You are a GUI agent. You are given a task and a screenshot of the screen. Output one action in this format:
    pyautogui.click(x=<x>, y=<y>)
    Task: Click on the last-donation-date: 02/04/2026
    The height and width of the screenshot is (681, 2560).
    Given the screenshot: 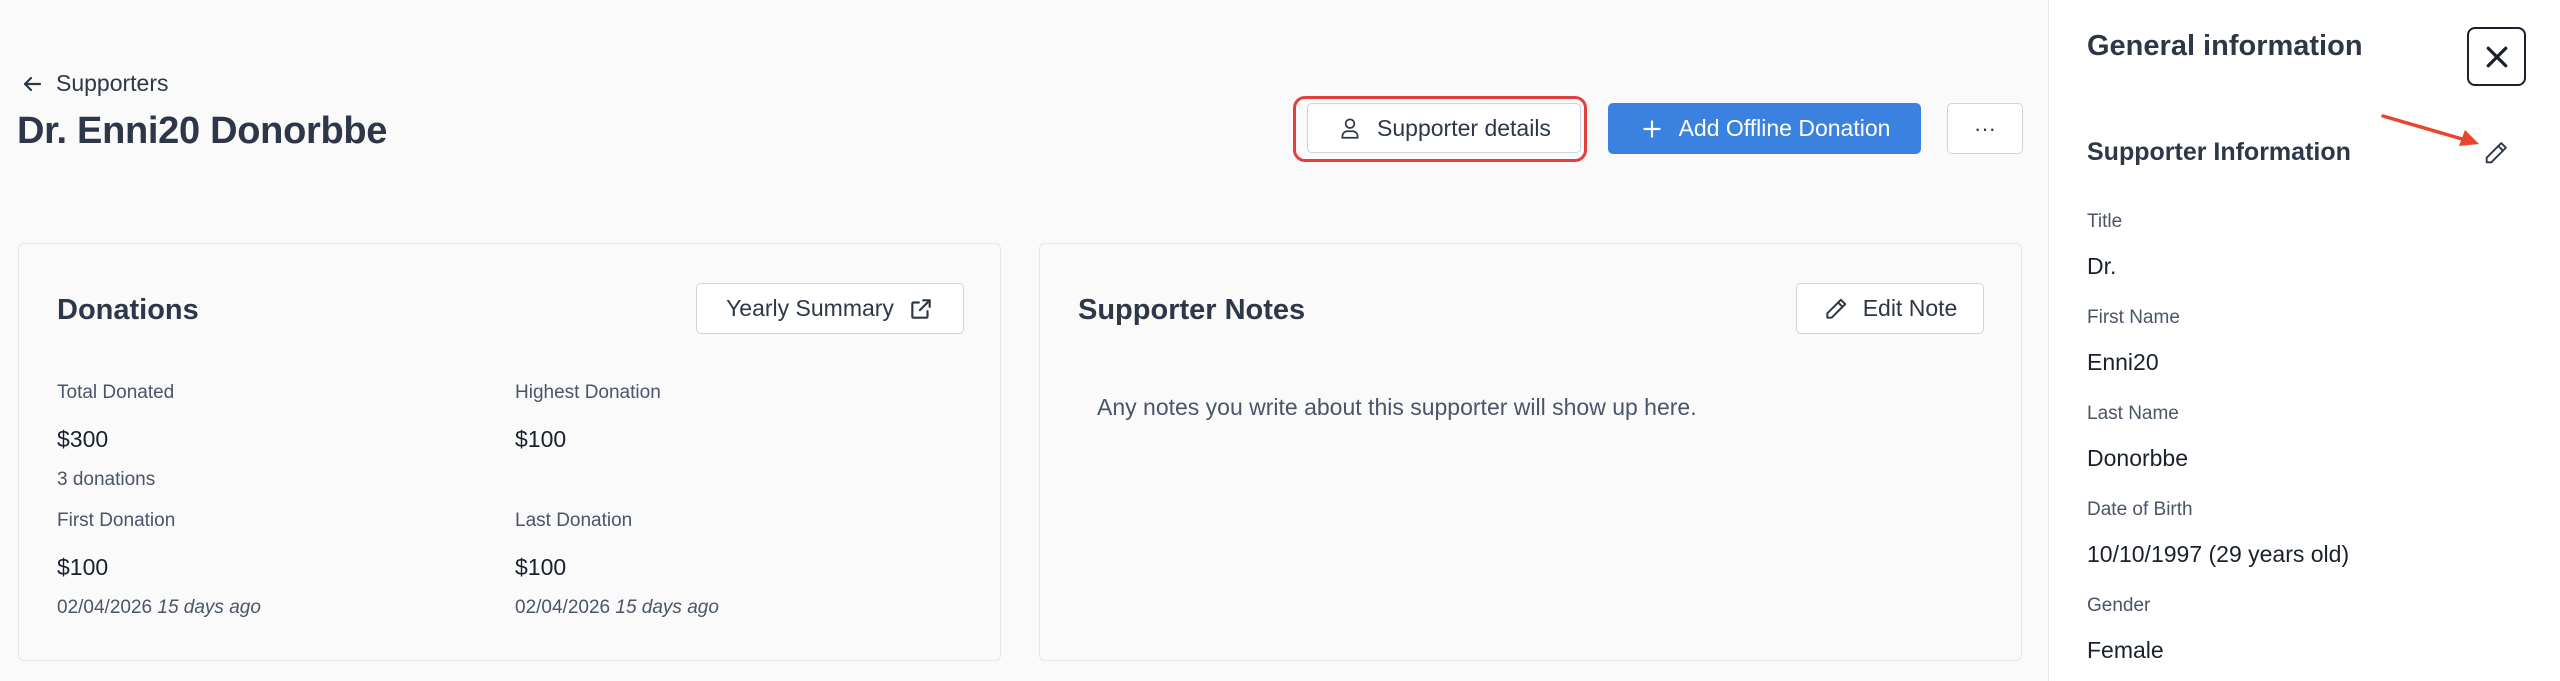 What is the action you would take?
    pyautogui.click(x=563, y=607)
    